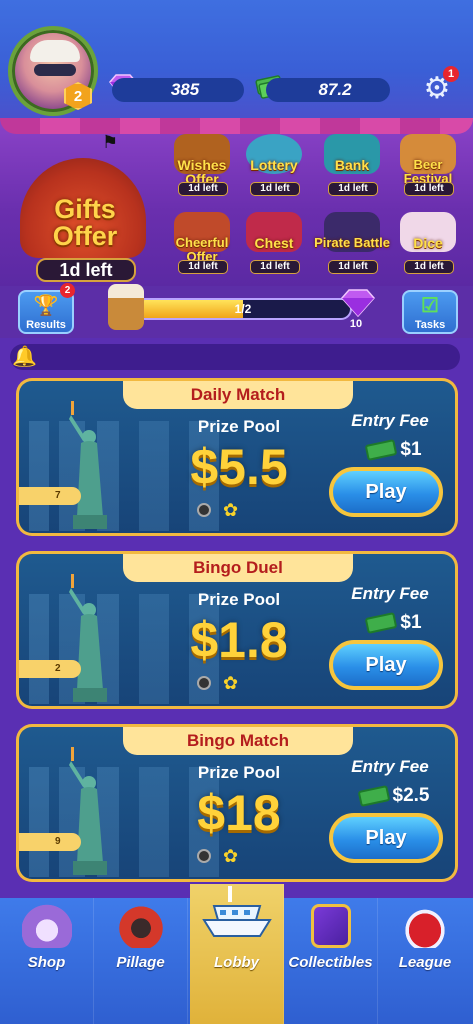 The height and width of the screenshot is (1024, 473). What do you see at coordinates (86, 270) in the screenshot?
I see `gifts-offer-time: 1d left` at bounding box center [86, 270].